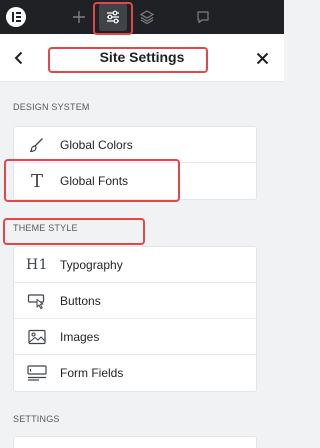  I want to click on design-system-card: Global Colors T Global Fonts, so click(135, 163).